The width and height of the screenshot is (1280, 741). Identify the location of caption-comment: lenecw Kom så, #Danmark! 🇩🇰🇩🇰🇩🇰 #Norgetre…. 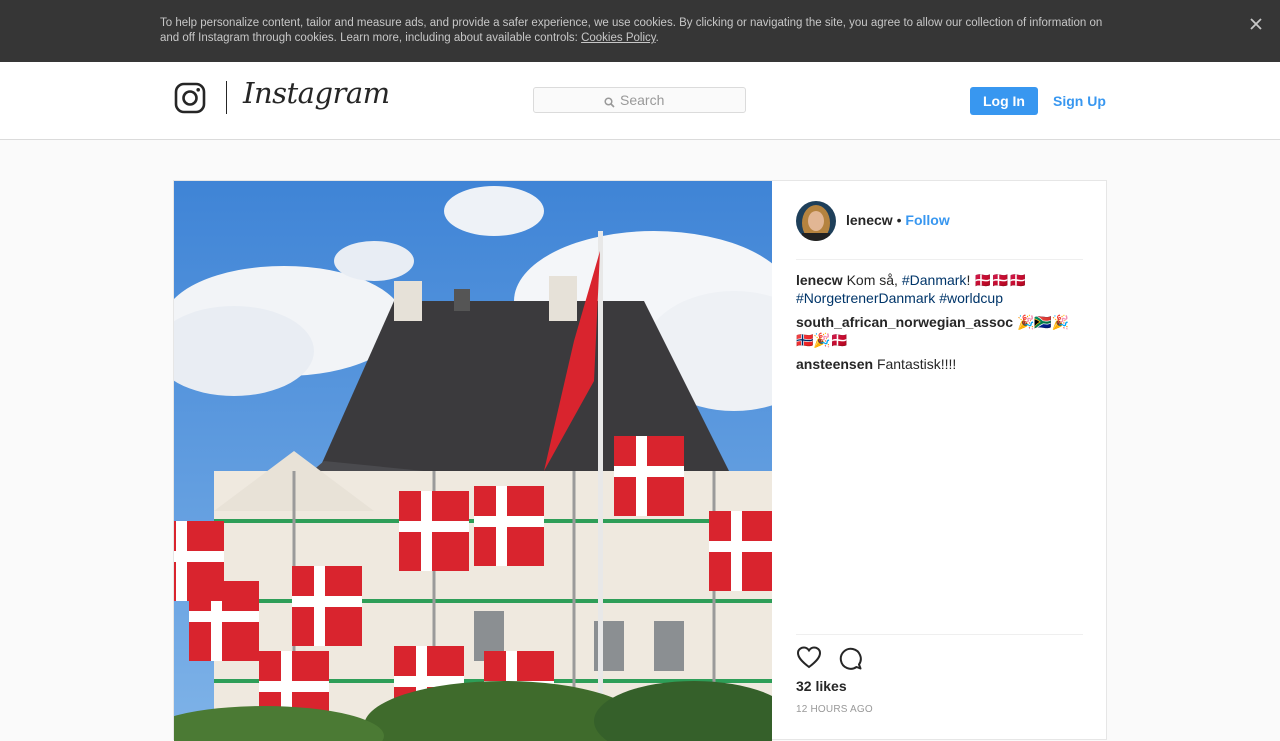
(941, 289).